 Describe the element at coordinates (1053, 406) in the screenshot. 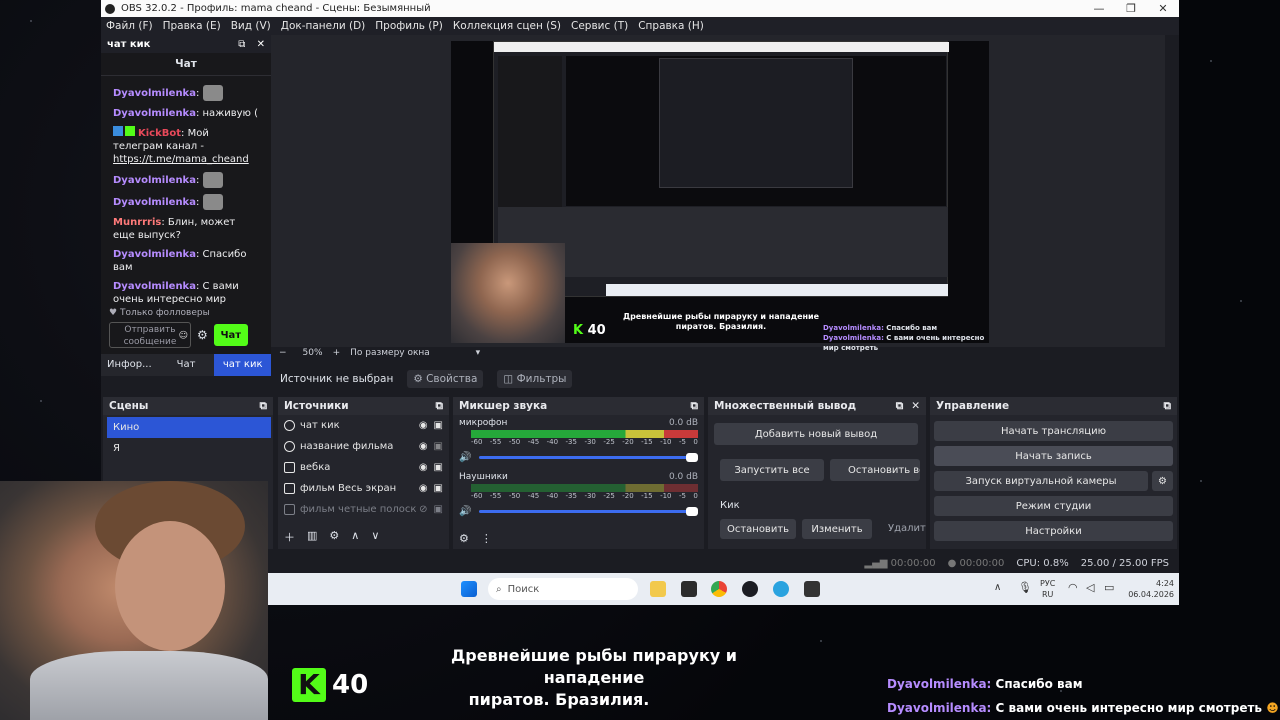

I see `controls-header: Управление ⧉` at that location.